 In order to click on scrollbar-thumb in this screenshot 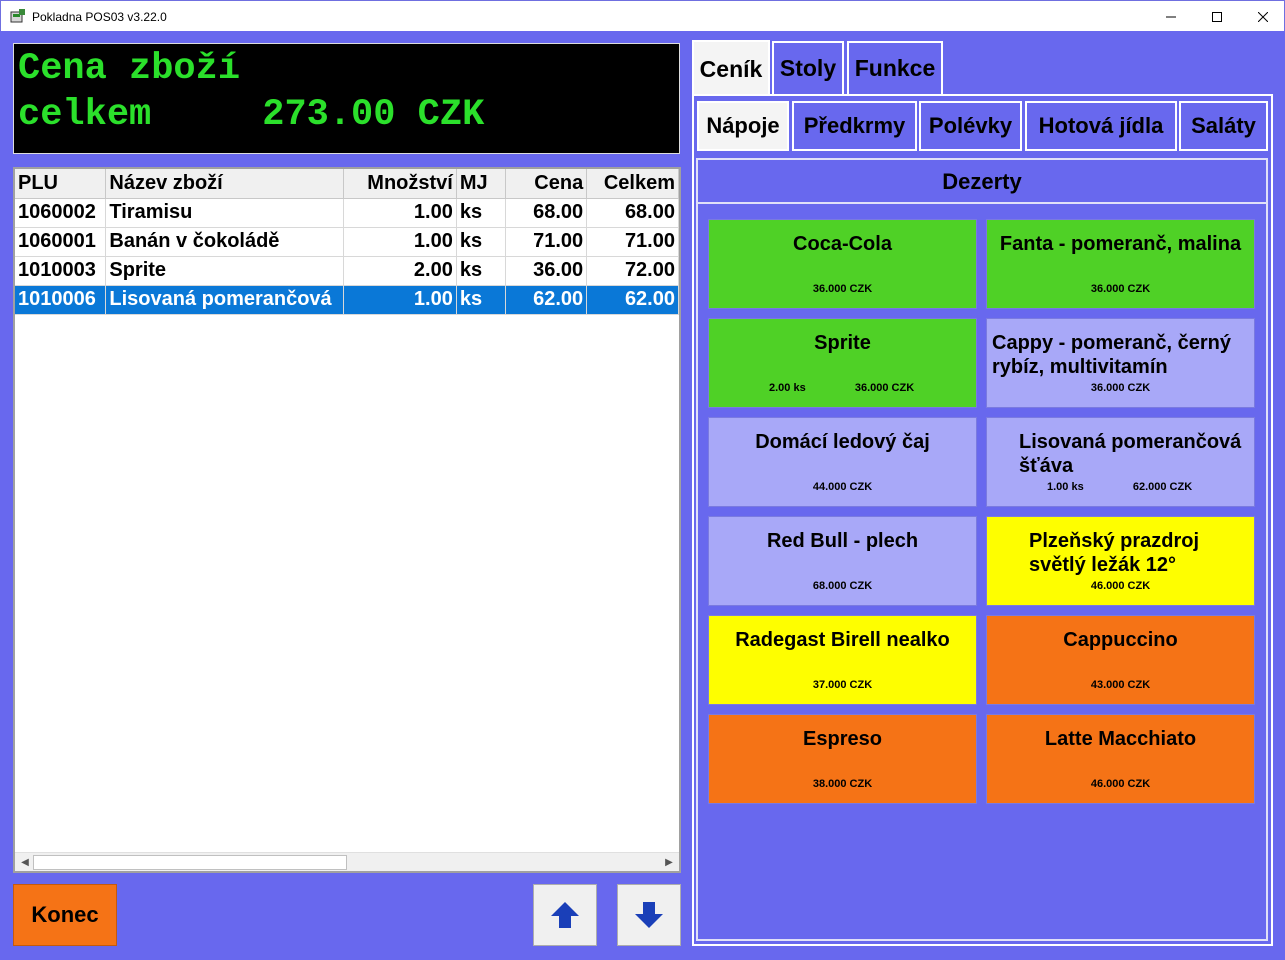, I will do `click(190, 862)`.